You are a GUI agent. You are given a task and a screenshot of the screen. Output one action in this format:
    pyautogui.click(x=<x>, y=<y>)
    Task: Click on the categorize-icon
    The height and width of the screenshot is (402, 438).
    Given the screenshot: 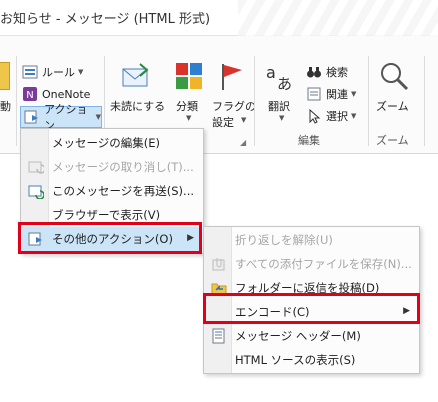 What is the action you would take?
    pyautogui.click(x=189, y=76)
    